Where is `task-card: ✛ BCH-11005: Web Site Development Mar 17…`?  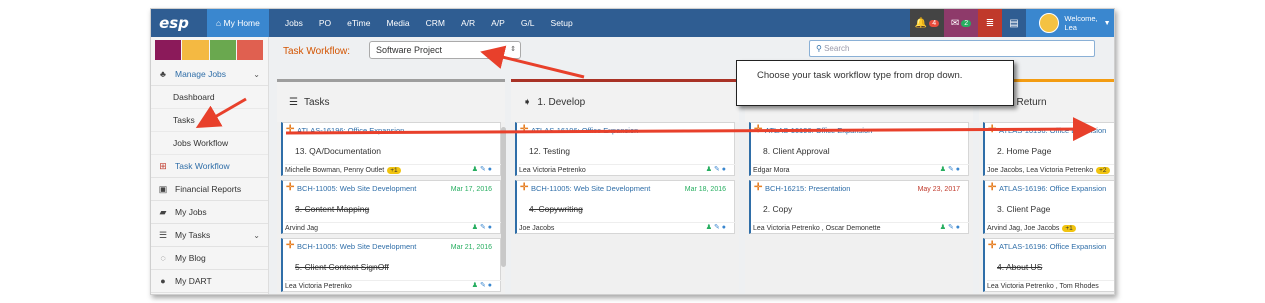 task-card: ✛ BCH-11005: Web Site Development Mar 17… is located at coordinates (391, 207).